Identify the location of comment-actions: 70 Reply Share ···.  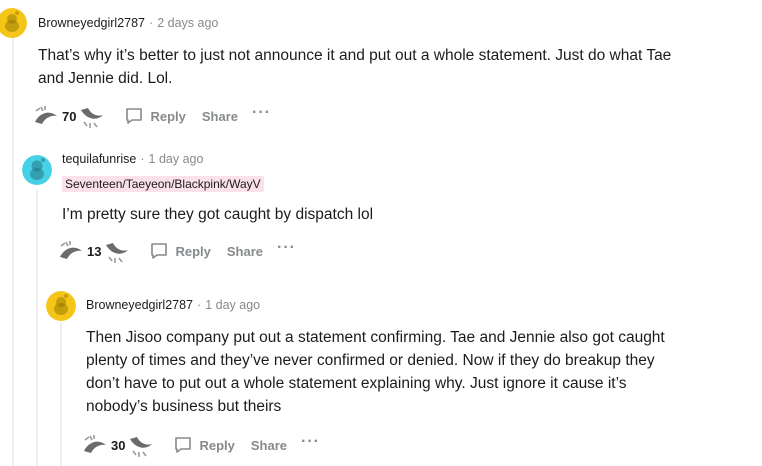
(151, 116).